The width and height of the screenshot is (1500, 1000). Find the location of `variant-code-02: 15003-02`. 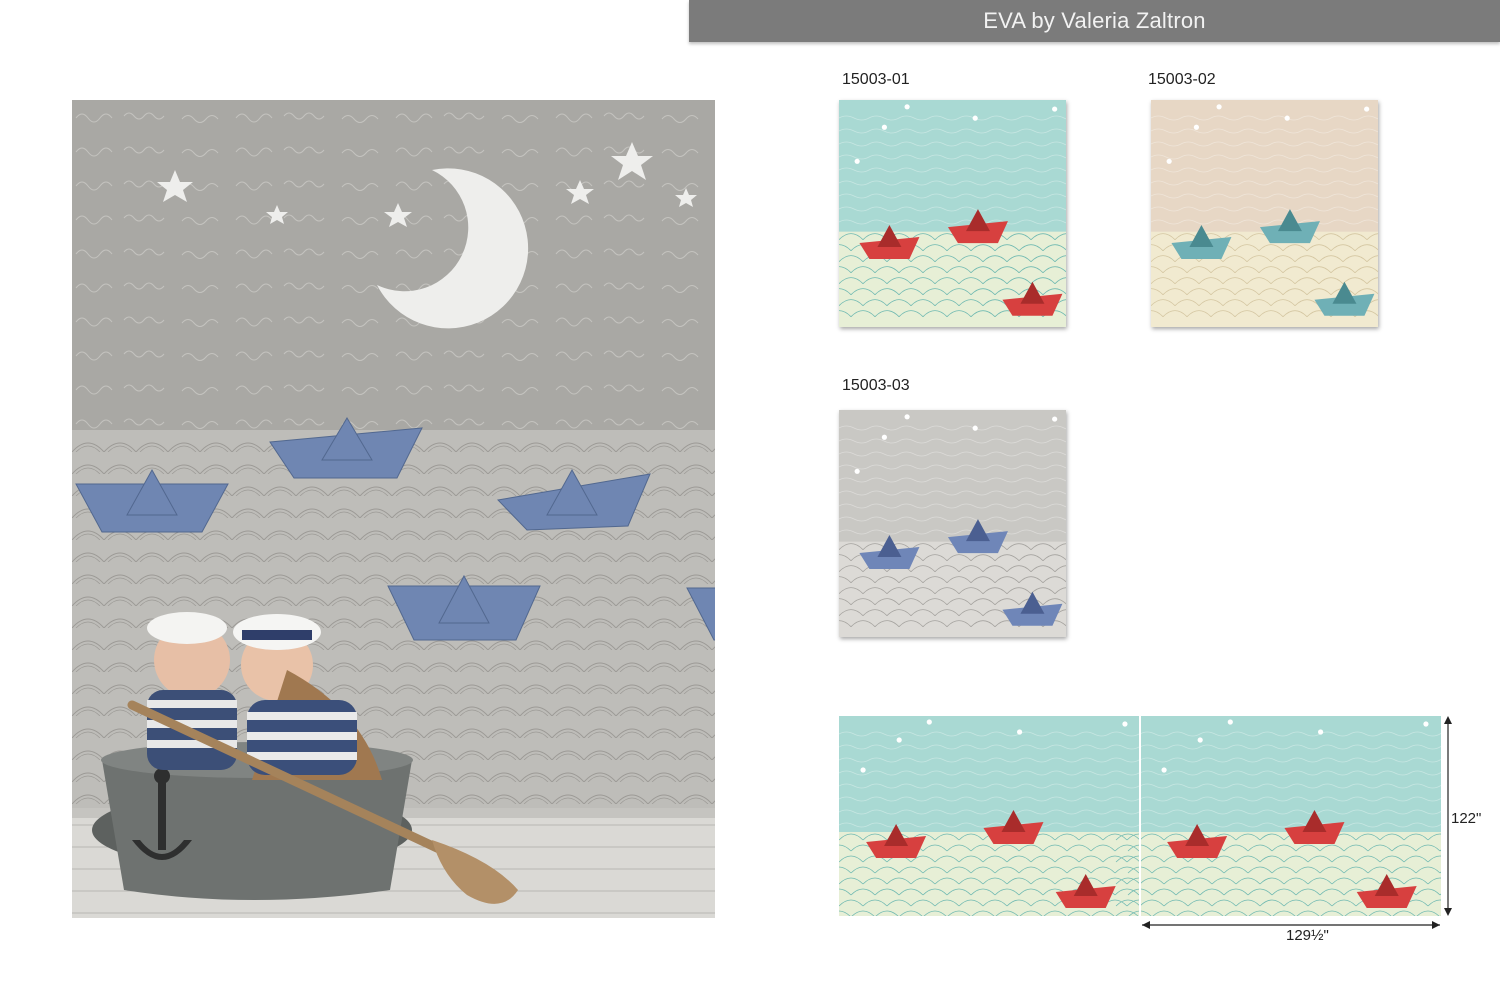

variant-code-02: 15003-02 is located at coordinates (1182, 79).